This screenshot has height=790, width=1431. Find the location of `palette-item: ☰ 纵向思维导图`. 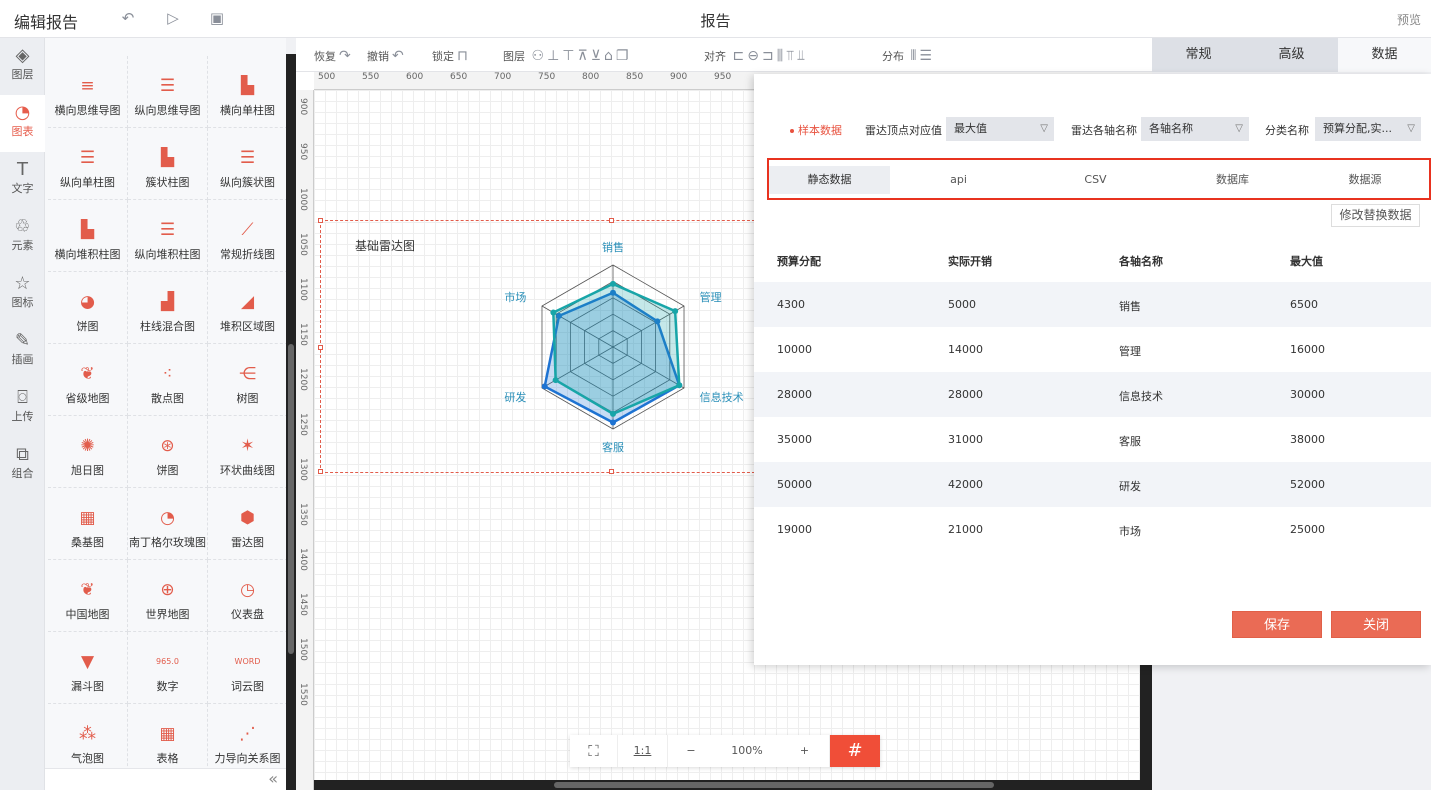

palette-item: ☰ 纵向思维导图 is located at coordinates (168, 92).